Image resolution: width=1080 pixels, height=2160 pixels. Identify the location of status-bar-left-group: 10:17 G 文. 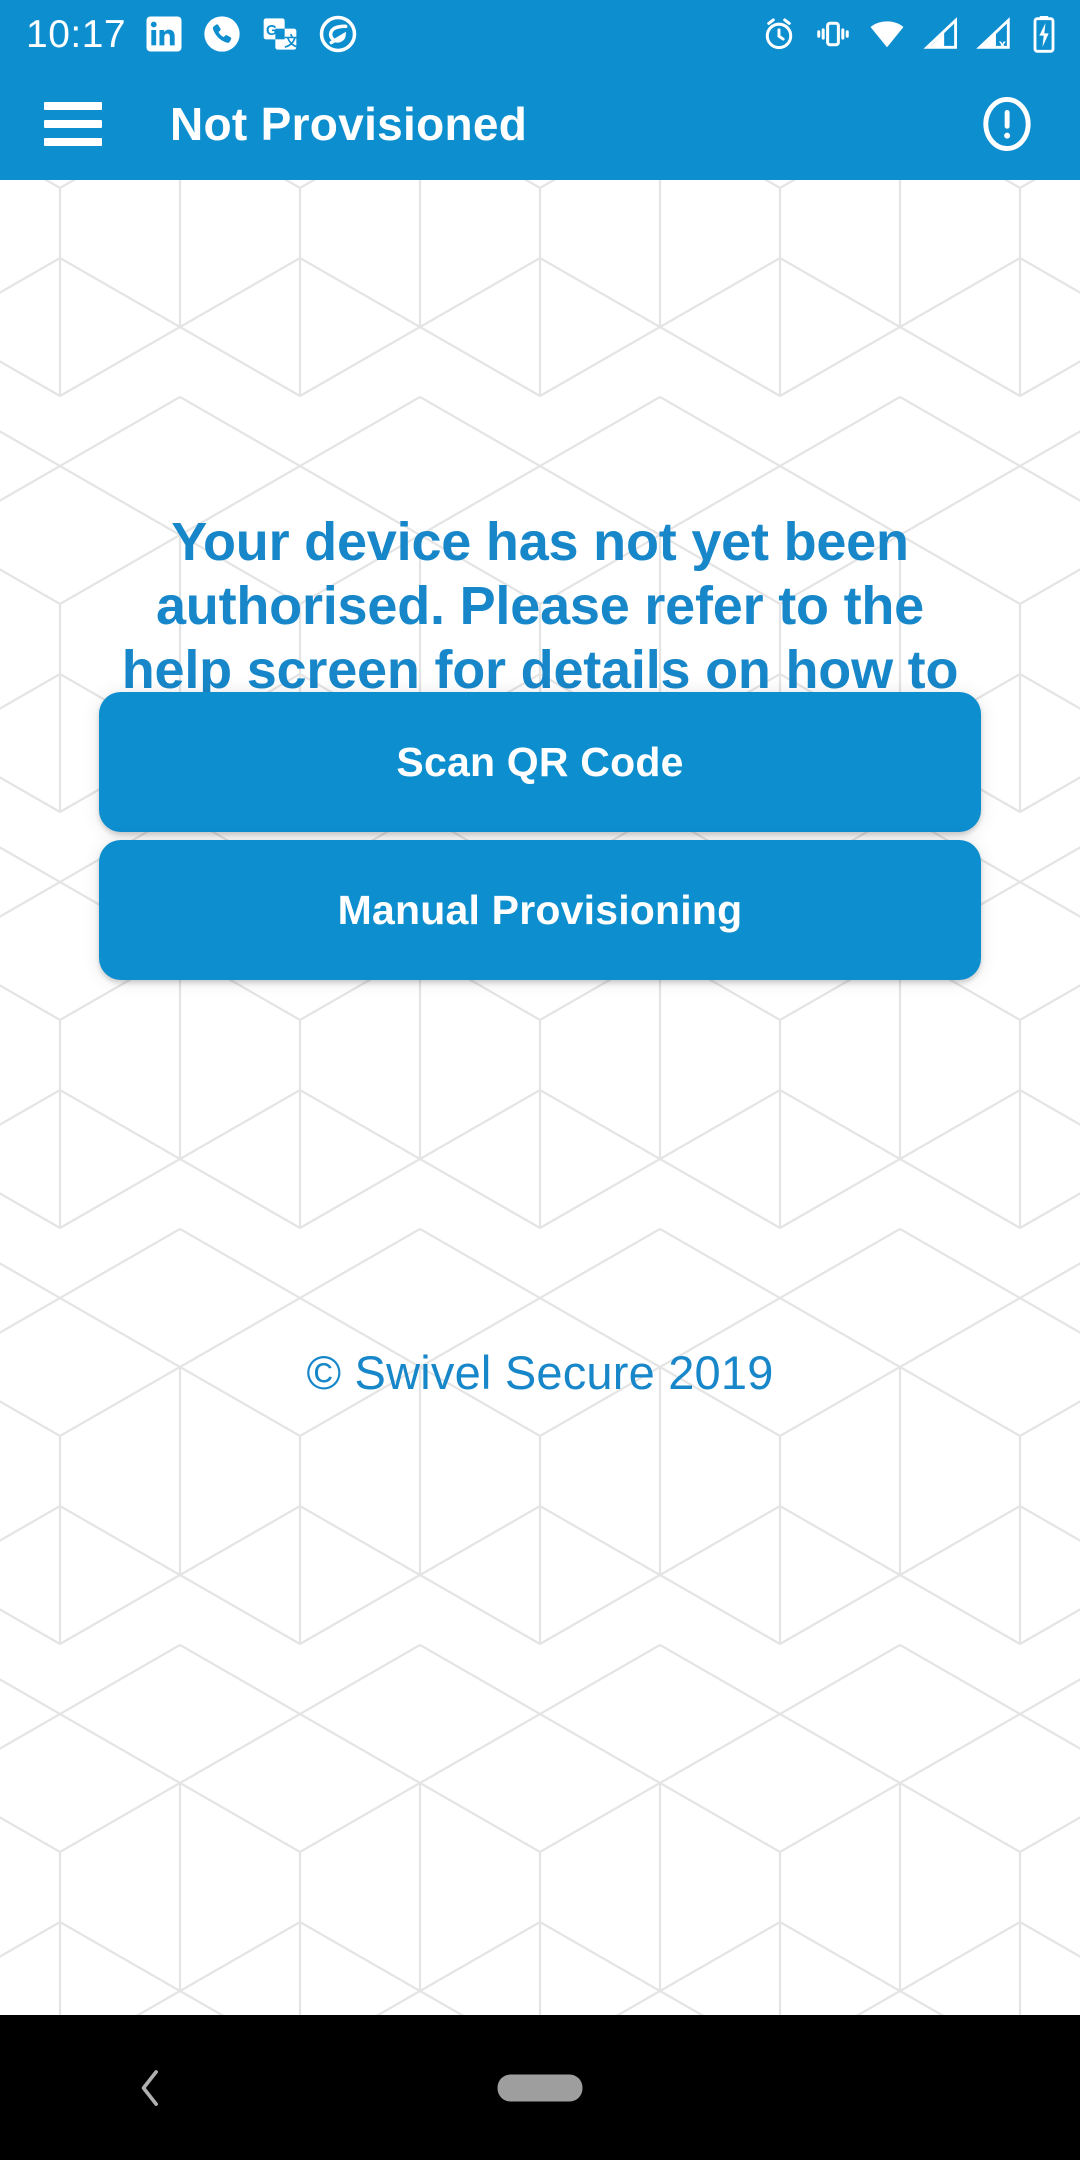
(192, 34).